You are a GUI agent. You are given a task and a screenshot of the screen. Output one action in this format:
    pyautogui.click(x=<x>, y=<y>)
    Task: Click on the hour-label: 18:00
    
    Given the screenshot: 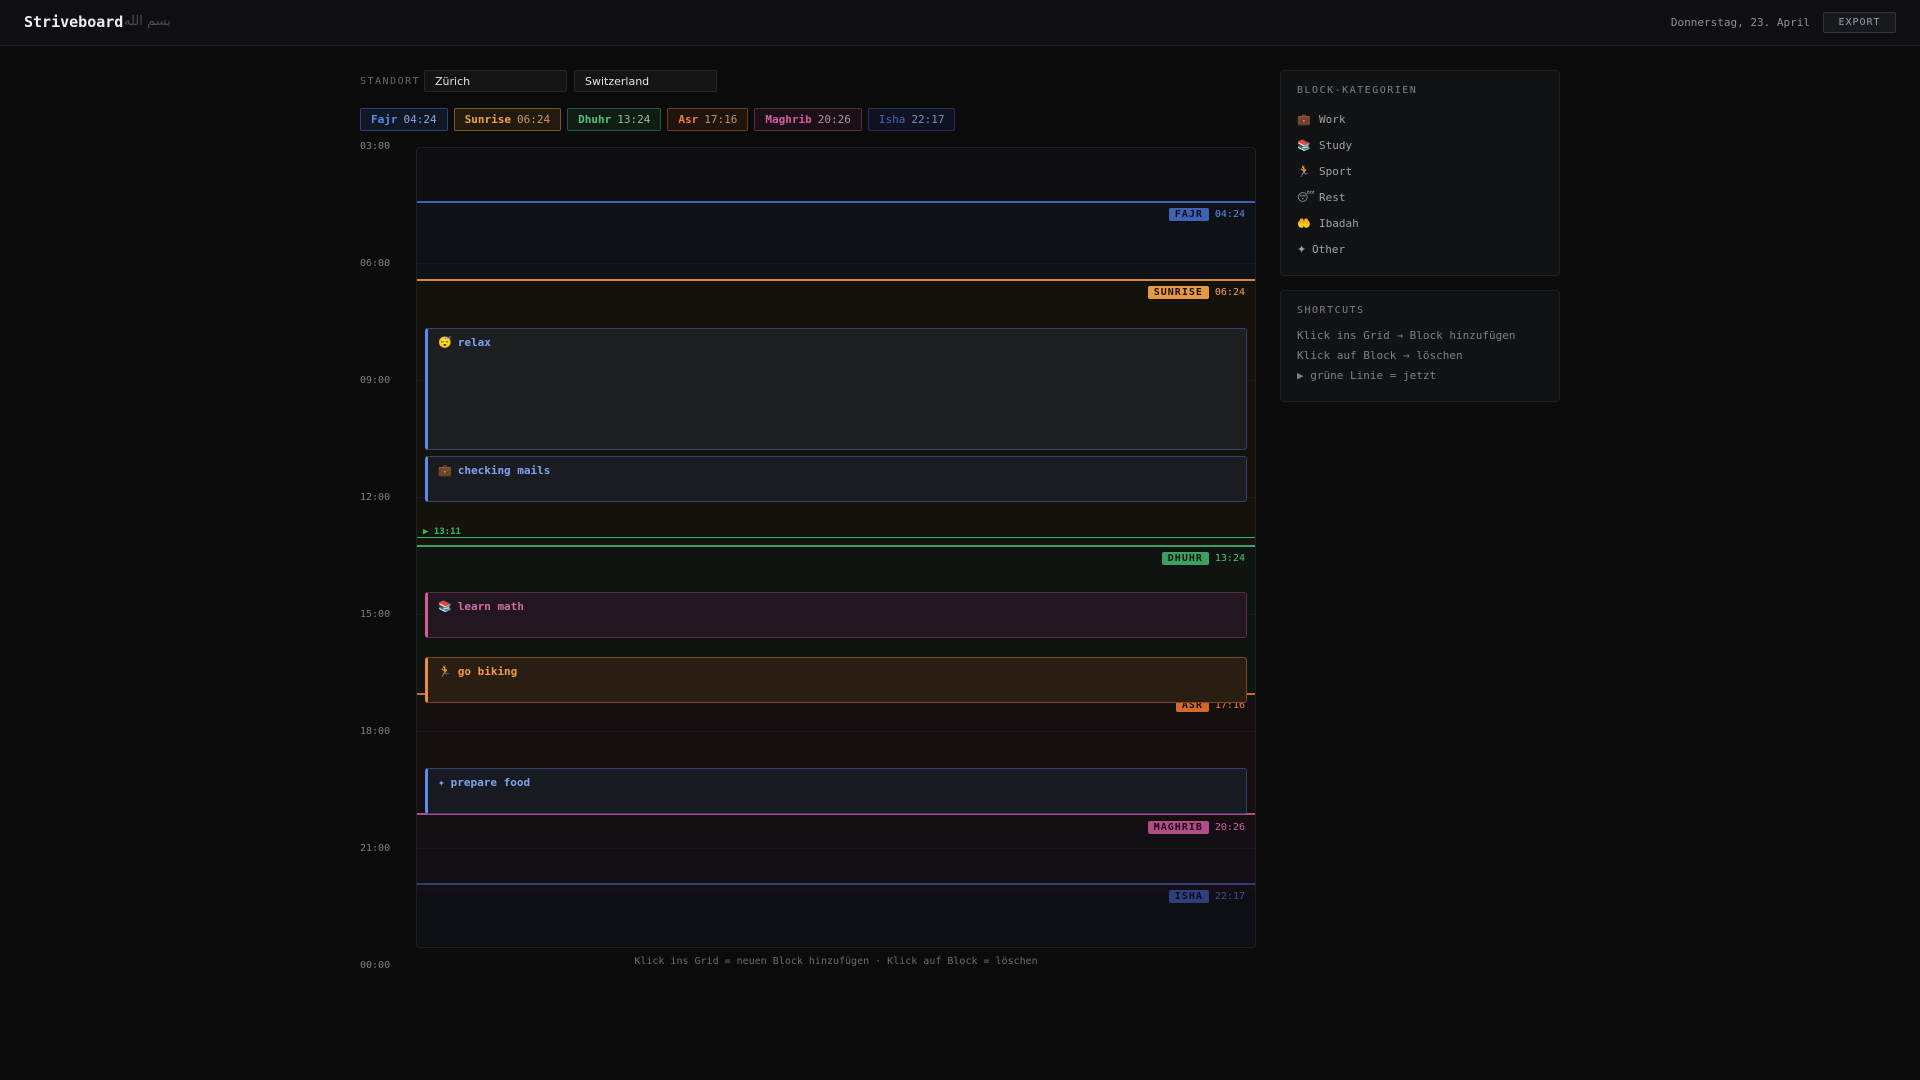 What is the action you would take?
    pyautogui.click(x=375, y=731)
    